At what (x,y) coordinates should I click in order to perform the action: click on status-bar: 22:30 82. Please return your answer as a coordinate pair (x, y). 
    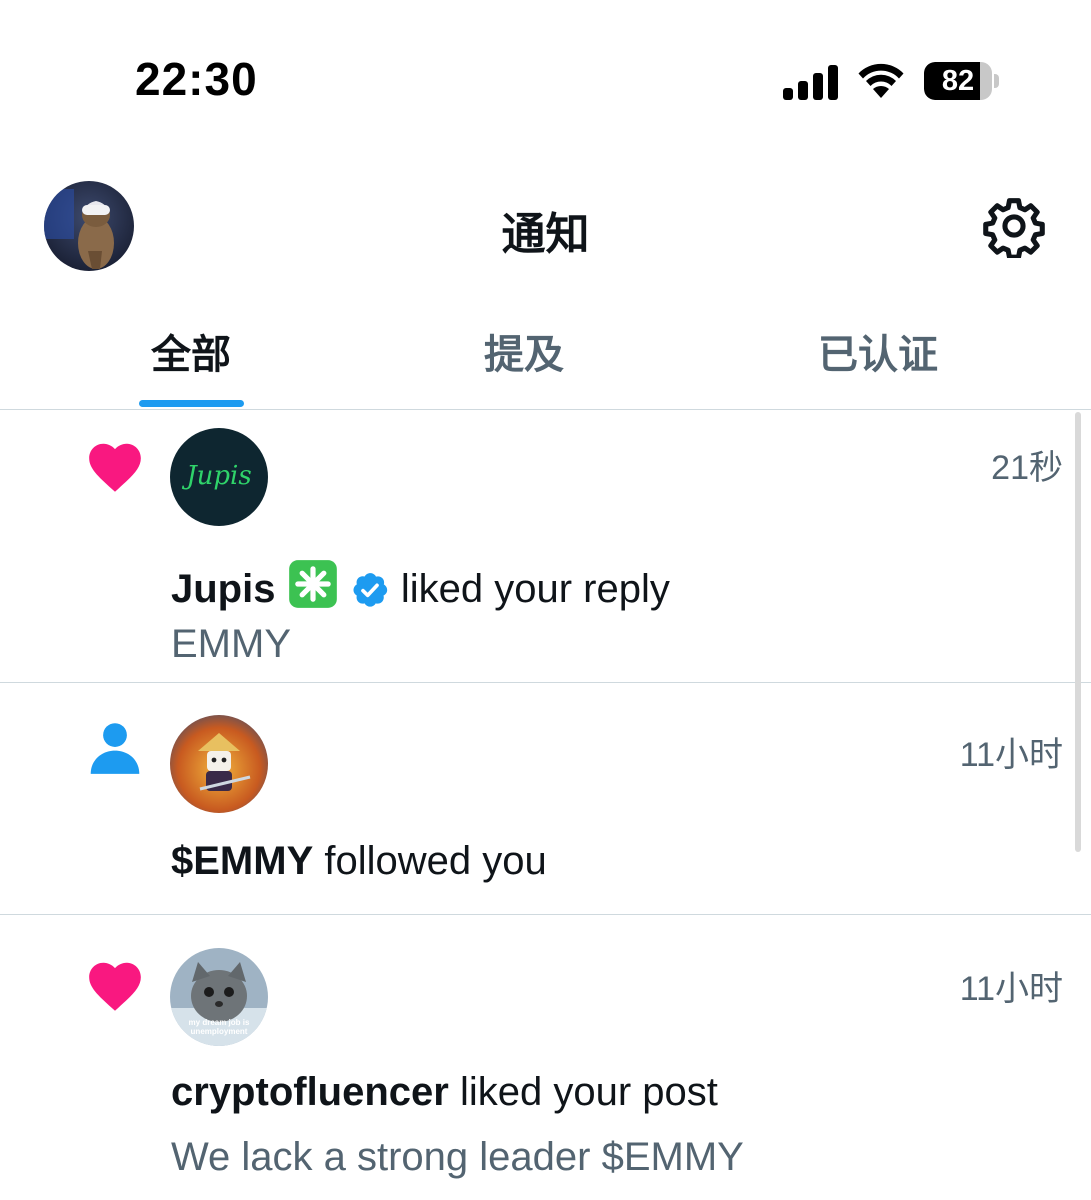
    Looking at the image, I should click on (545, 75).